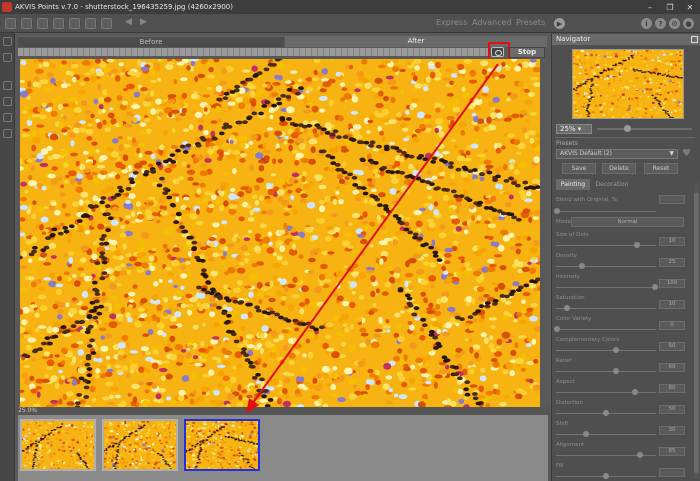  I want to click on eraser-tool-icon, so click(7, 85).